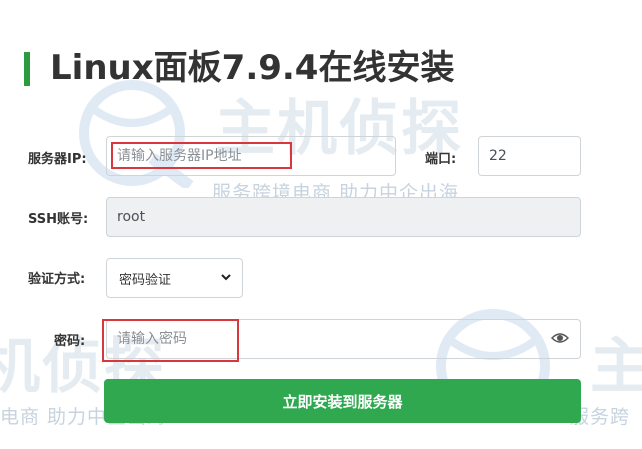 The image size is (642, 449). What do you see at coordinates (27, 69) in the screenshot?
I see `title-accent-bar` at bounding box center [27, 69].